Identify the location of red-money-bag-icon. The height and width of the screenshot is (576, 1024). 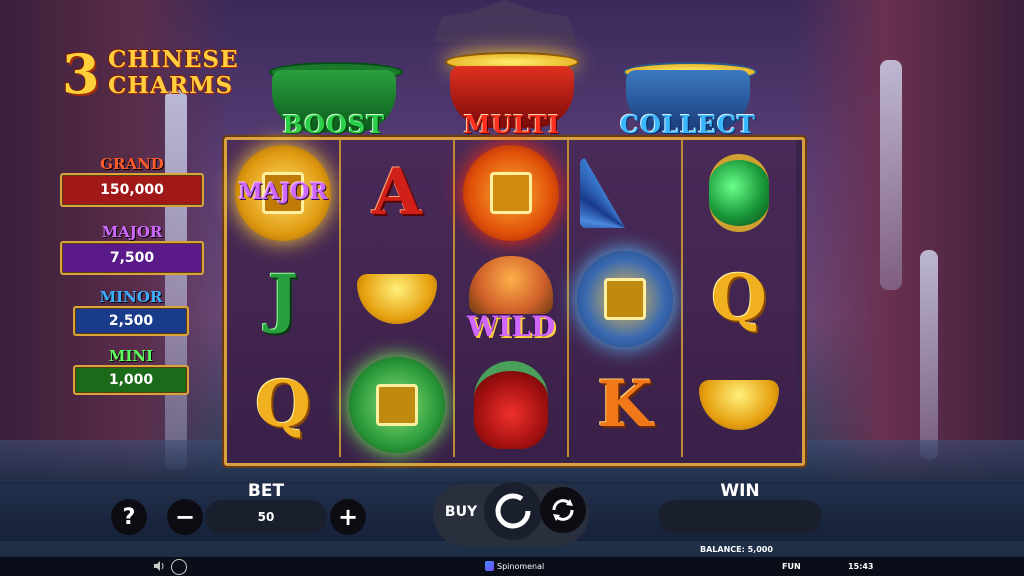
(511, 405).